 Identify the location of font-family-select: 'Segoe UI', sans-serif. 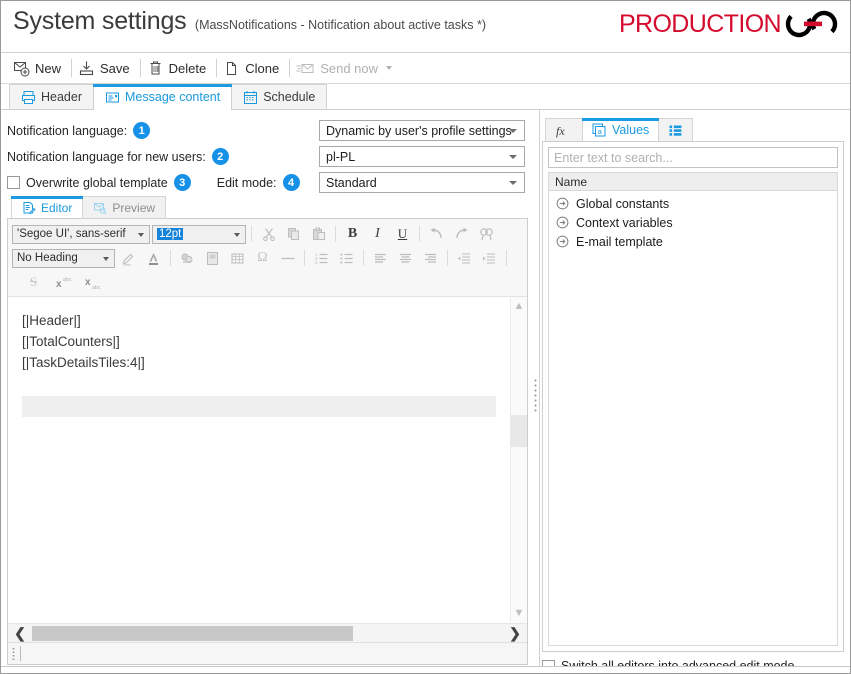
(81, 234).